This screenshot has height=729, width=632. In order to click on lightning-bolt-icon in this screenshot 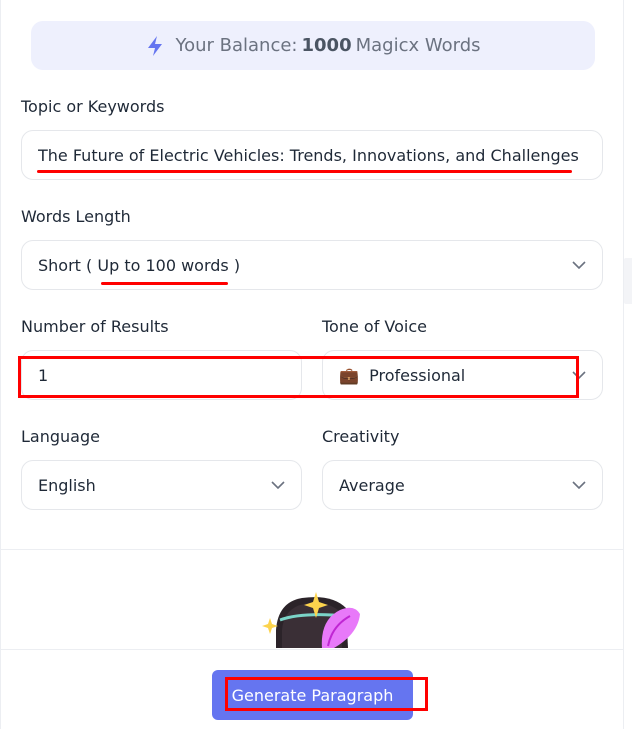, I will do `click(155, 45)`.